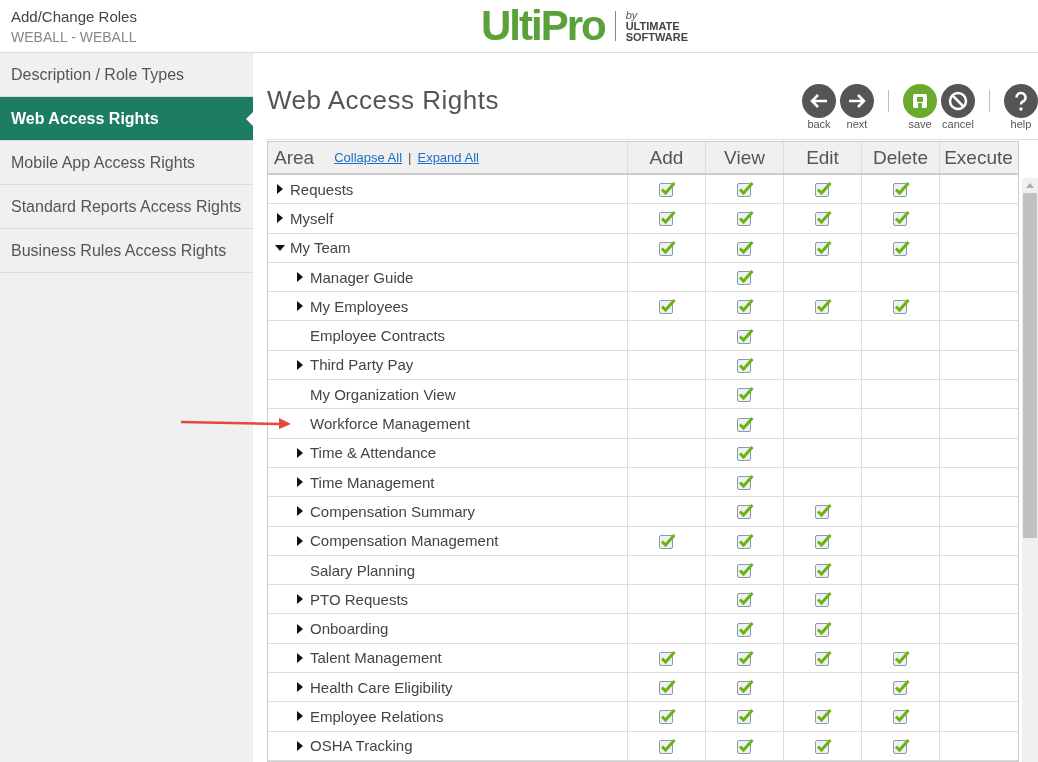 The height and width of the screenshot is (762, 1038). I want to click on column-header: Edit, so click(822, 157).